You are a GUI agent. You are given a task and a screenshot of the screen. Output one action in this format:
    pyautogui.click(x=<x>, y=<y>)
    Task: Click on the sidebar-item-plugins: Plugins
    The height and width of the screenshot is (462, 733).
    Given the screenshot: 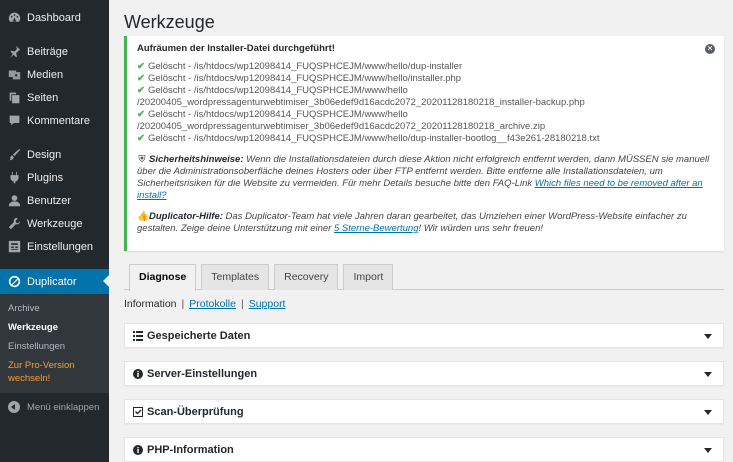 What is the action you would take?
    pyautogui.click(x=54, y=177)
    